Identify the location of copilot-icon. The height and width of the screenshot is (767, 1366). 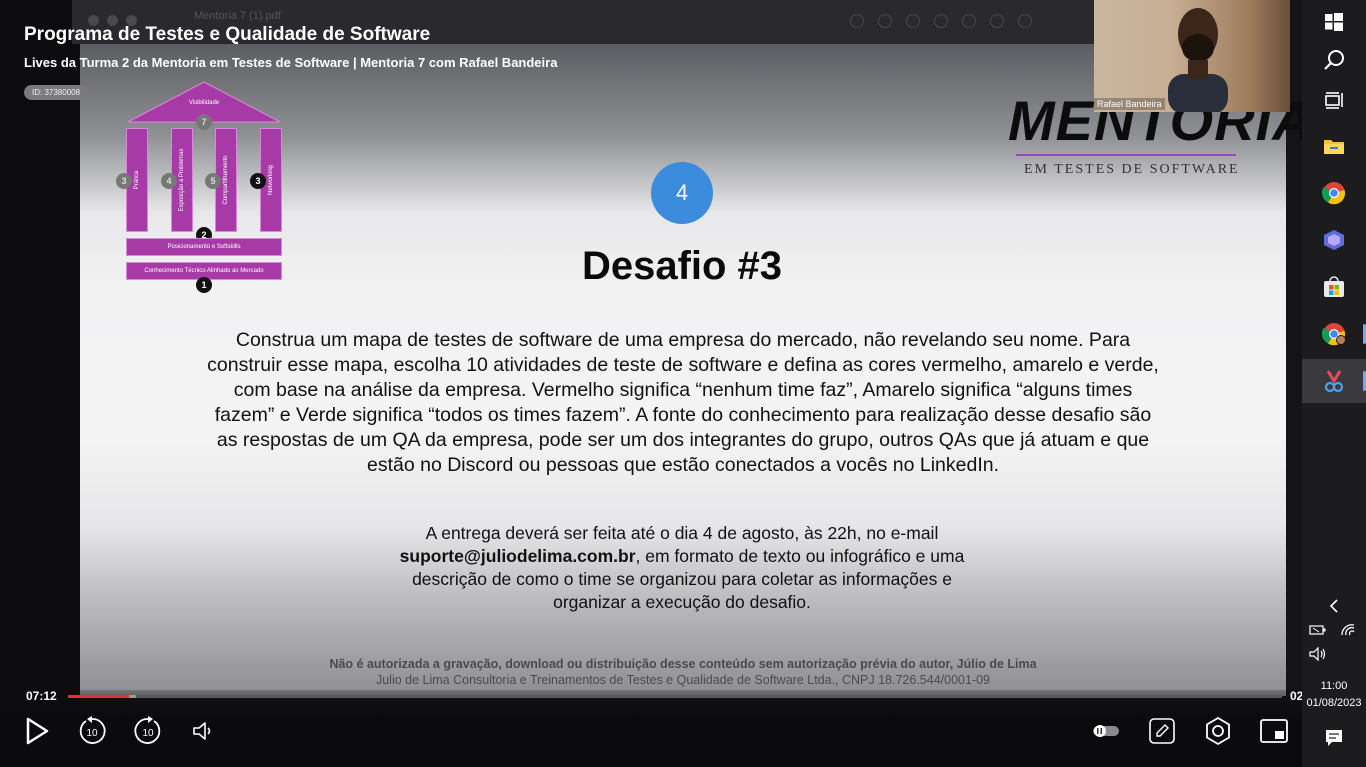
(1334, 240).